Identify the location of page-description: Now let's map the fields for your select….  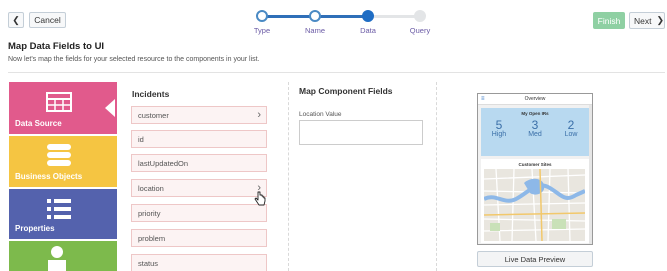
(134, 59).